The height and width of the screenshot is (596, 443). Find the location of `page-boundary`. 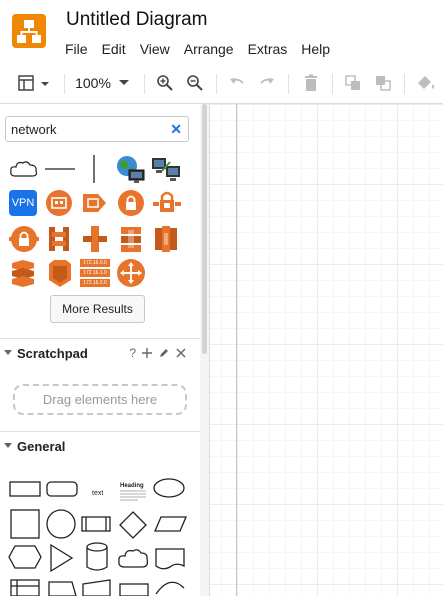

page-boundary is located at coordinates (236, 350).